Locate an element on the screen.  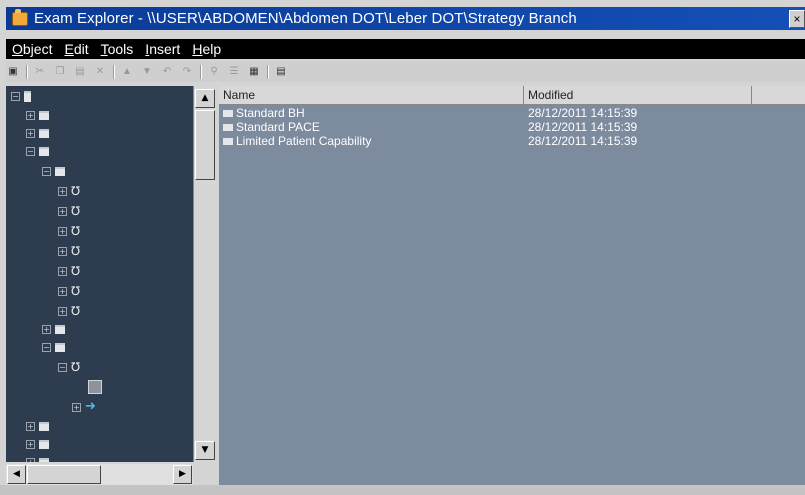
menu-bar: Object Edit Tools Insert Help is located at coordinates (405, 49).